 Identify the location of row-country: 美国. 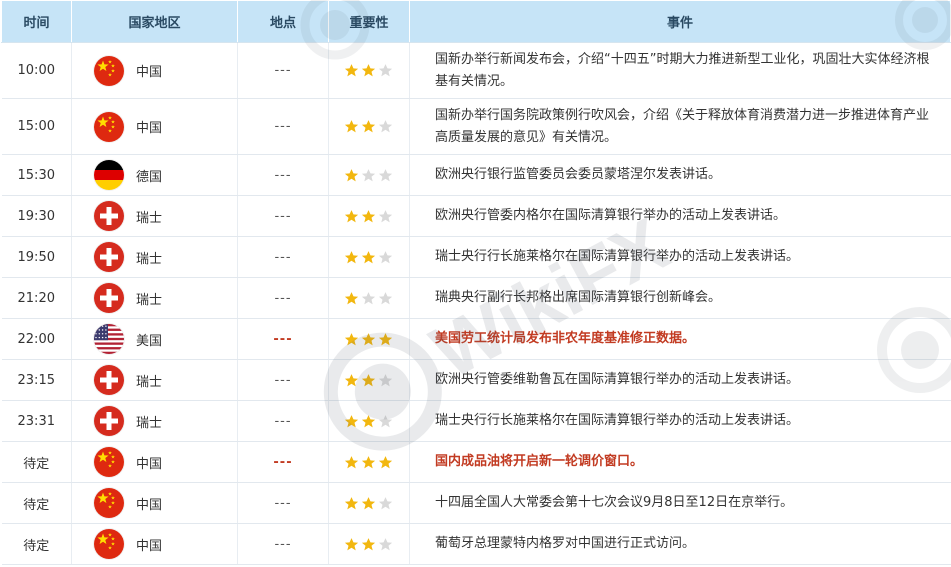
(154, 339).